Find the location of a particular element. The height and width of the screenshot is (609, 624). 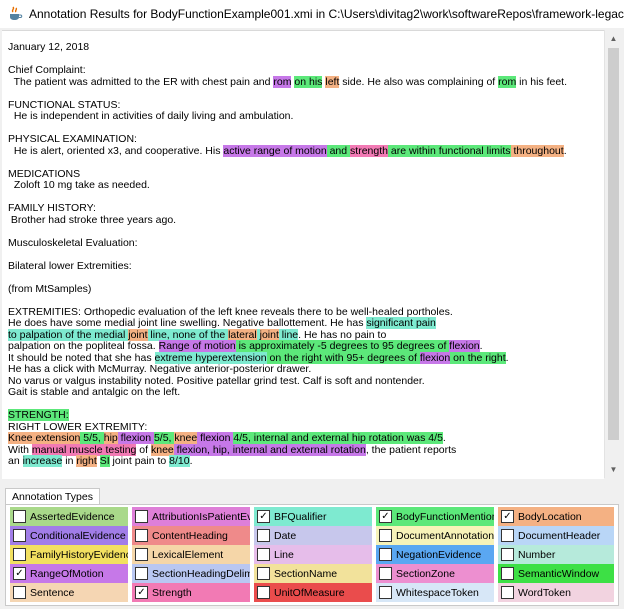

annotation-type-label: SemanticWindow is located at coordinates (559, 573).